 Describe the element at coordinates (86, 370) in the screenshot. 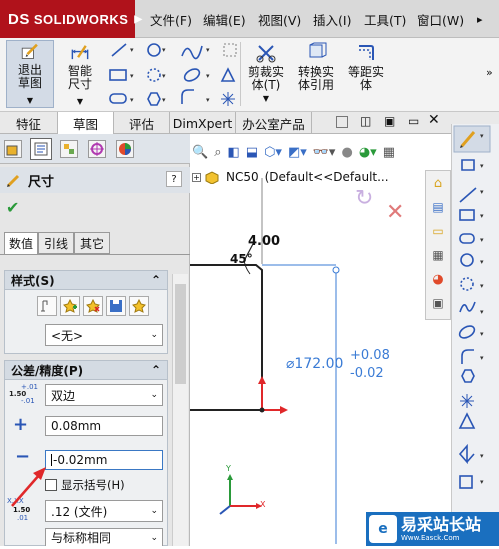

I see `tolerance-group-header: 公差/精度(P) ⌃` at that location.